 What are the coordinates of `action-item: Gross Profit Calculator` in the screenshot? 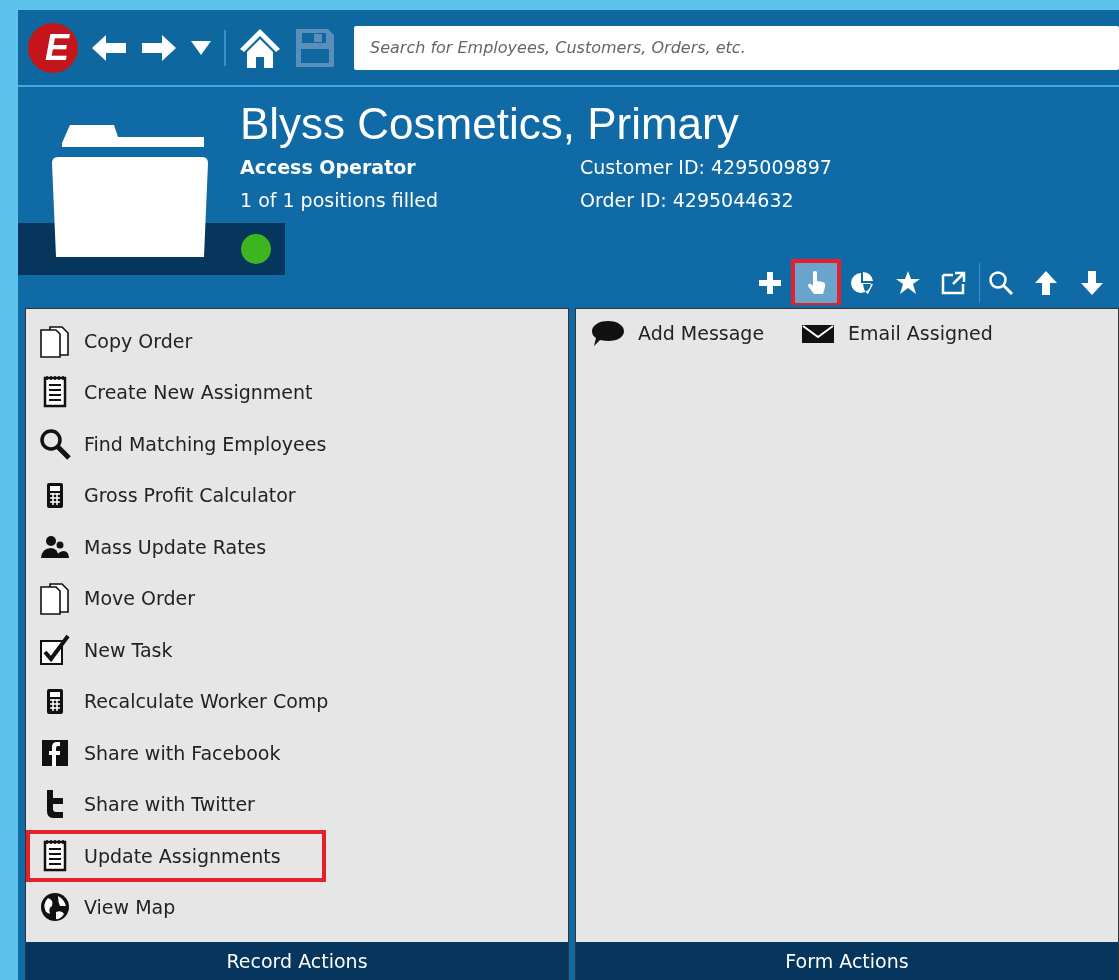 It's located at (176, 495).